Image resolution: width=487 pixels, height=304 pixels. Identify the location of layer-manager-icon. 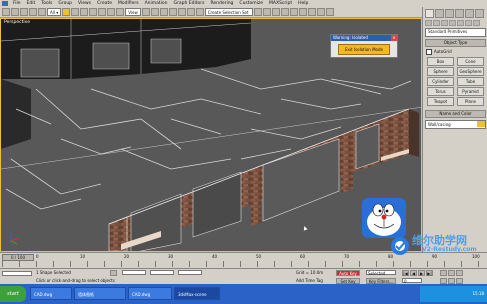
(275, 12).